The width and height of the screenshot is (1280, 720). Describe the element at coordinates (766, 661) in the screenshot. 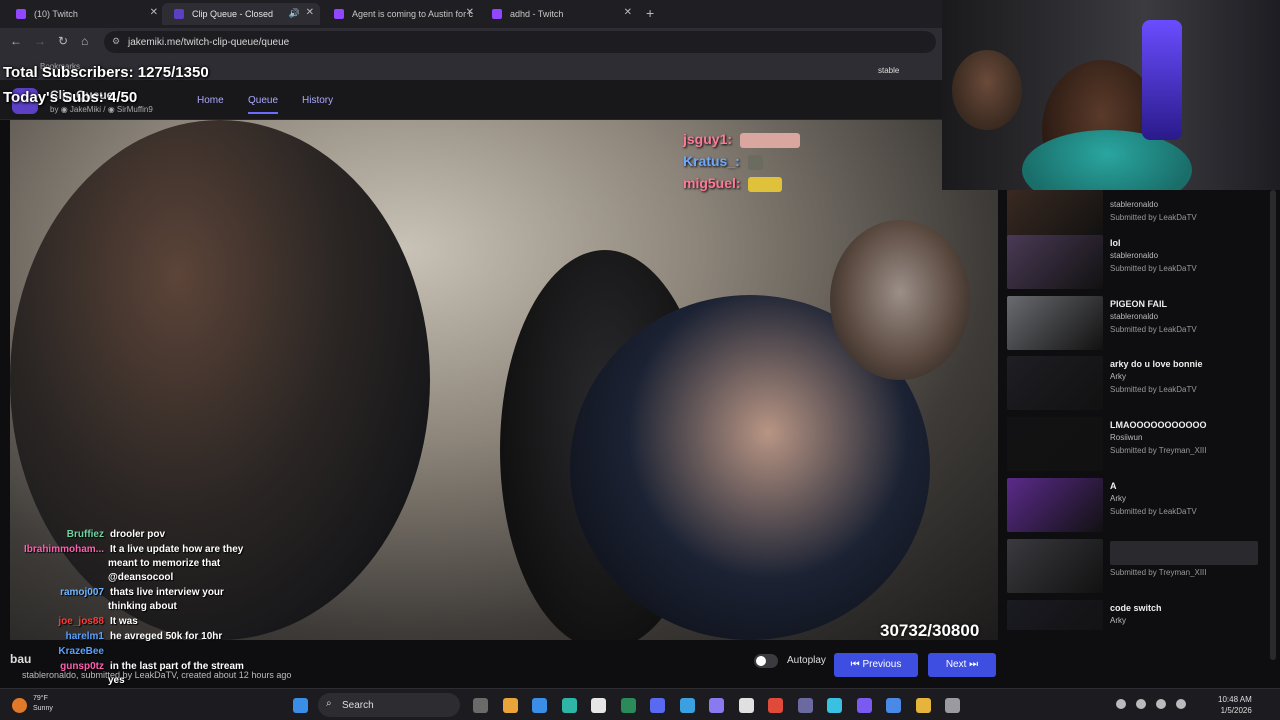

I see `autoplay-toggle` at that location.